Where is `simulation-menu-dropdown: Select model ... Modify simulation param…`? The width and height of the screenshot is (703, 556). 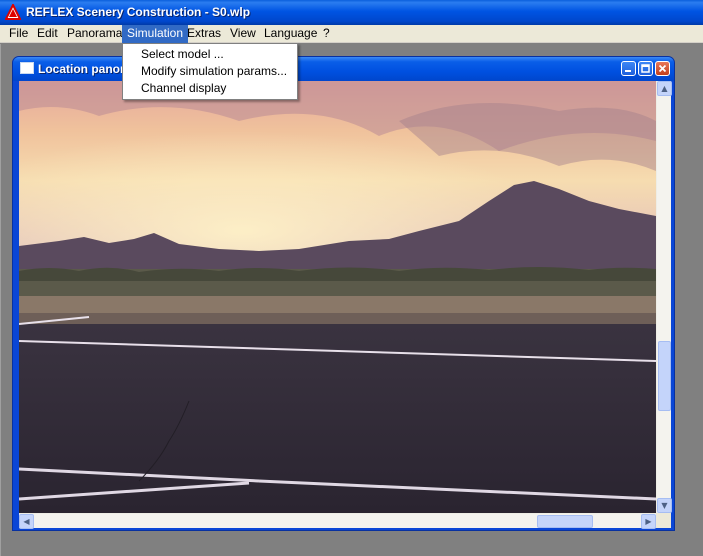 simulation-menu-dropdown: Select model ... Modify simulation param… is located at coordinates (210, 71).